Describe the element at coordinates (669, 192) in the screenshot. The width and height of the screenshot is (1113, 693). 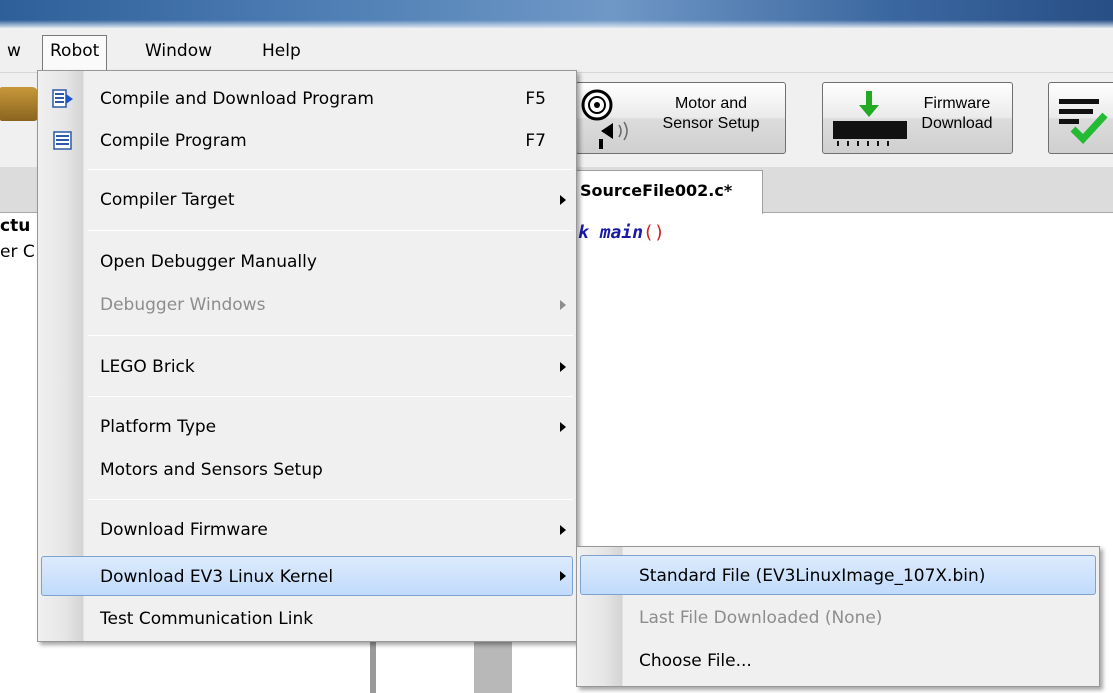
I see `tab-sourcefile002: SourceFile002.c*` at that location.